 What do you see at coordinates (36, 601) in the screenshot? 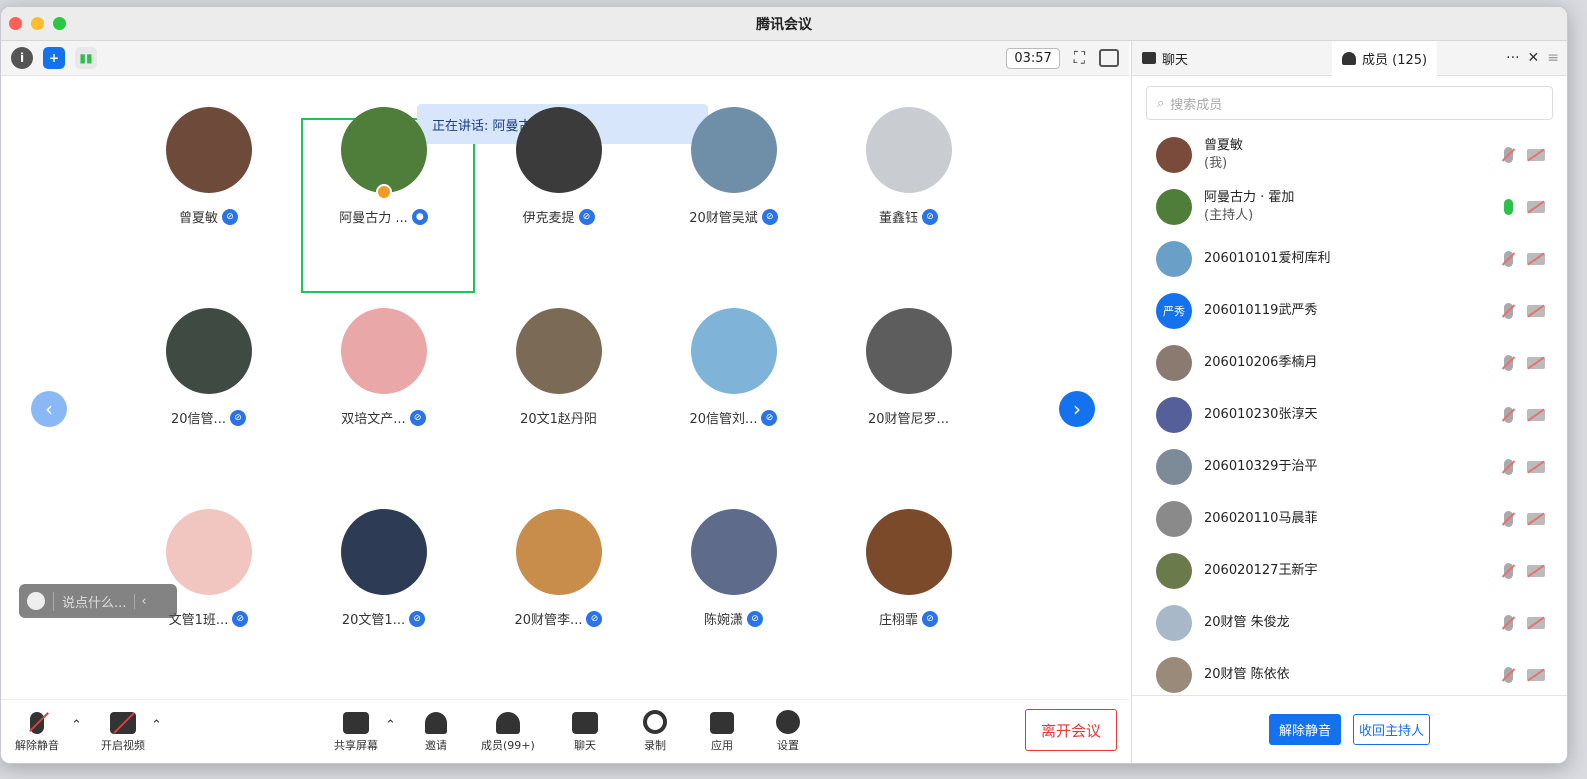
I see `emoji-icon` at bounding box center [36, 601].